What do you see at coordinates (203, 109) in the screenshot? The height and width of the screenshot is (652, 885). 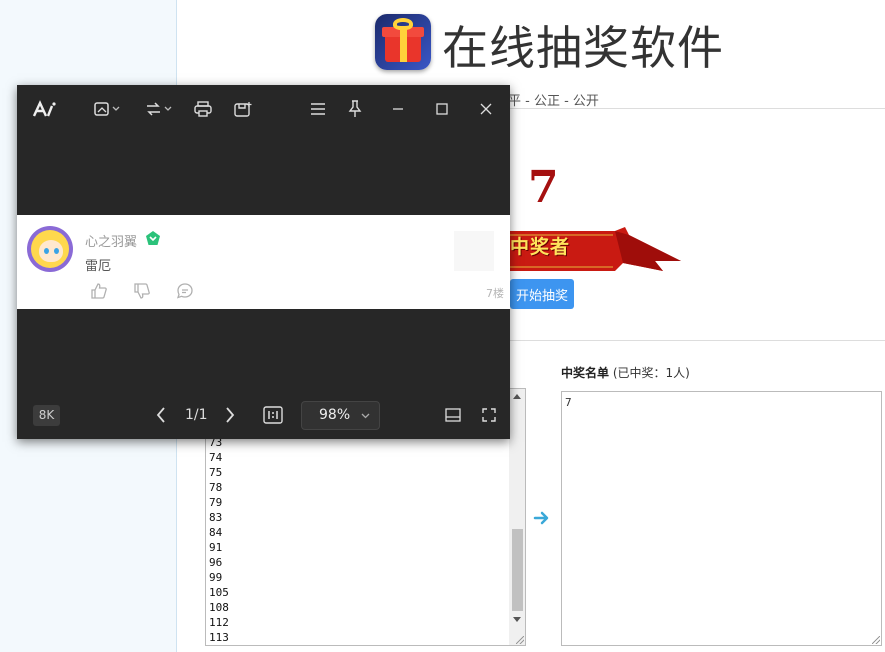 I see `print-icon` at bounding box center [203, 109].